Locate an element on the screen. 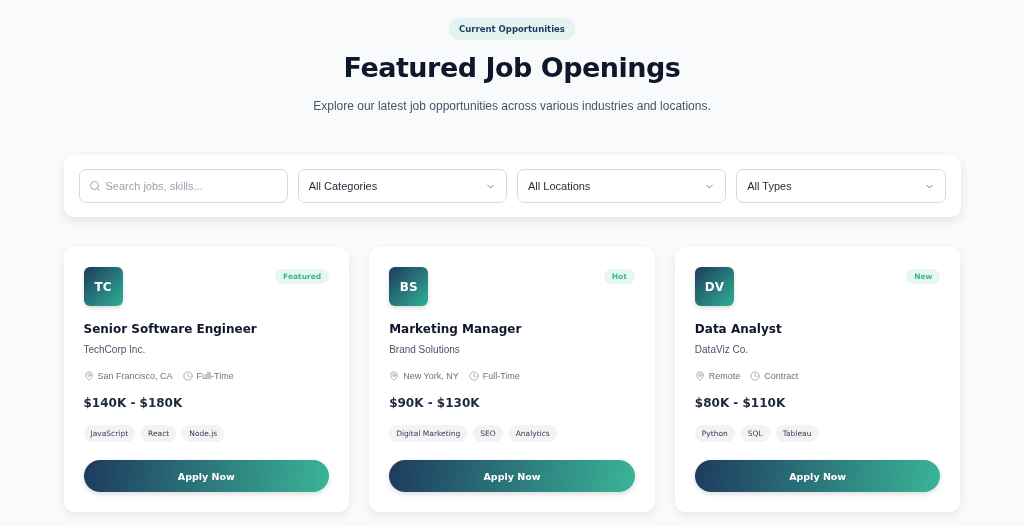  job-title: Data Analyst is located at coordinates (738, 329).